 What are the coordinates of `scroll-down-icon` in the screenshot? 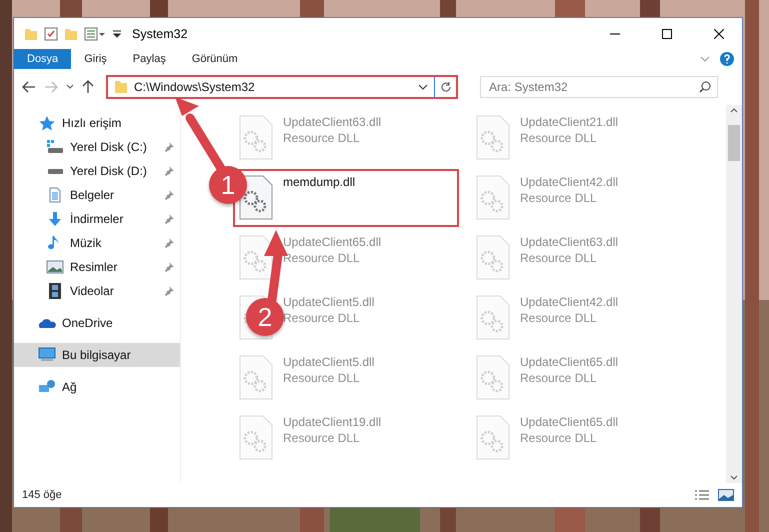 It's located at (734, 478).